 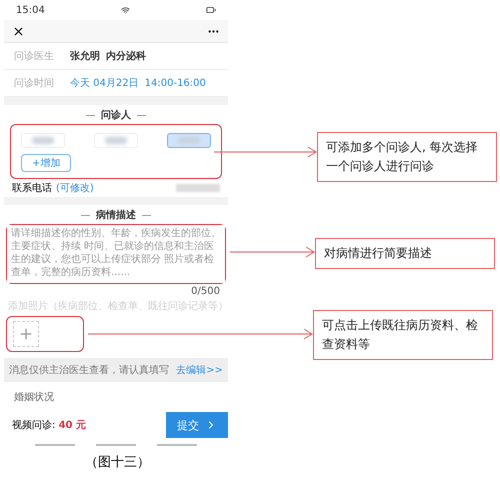 What do you see at coordinates (46, 163) in the screenshot?
I see `add-patient-button: +增加` at bounding box center [46, 163].